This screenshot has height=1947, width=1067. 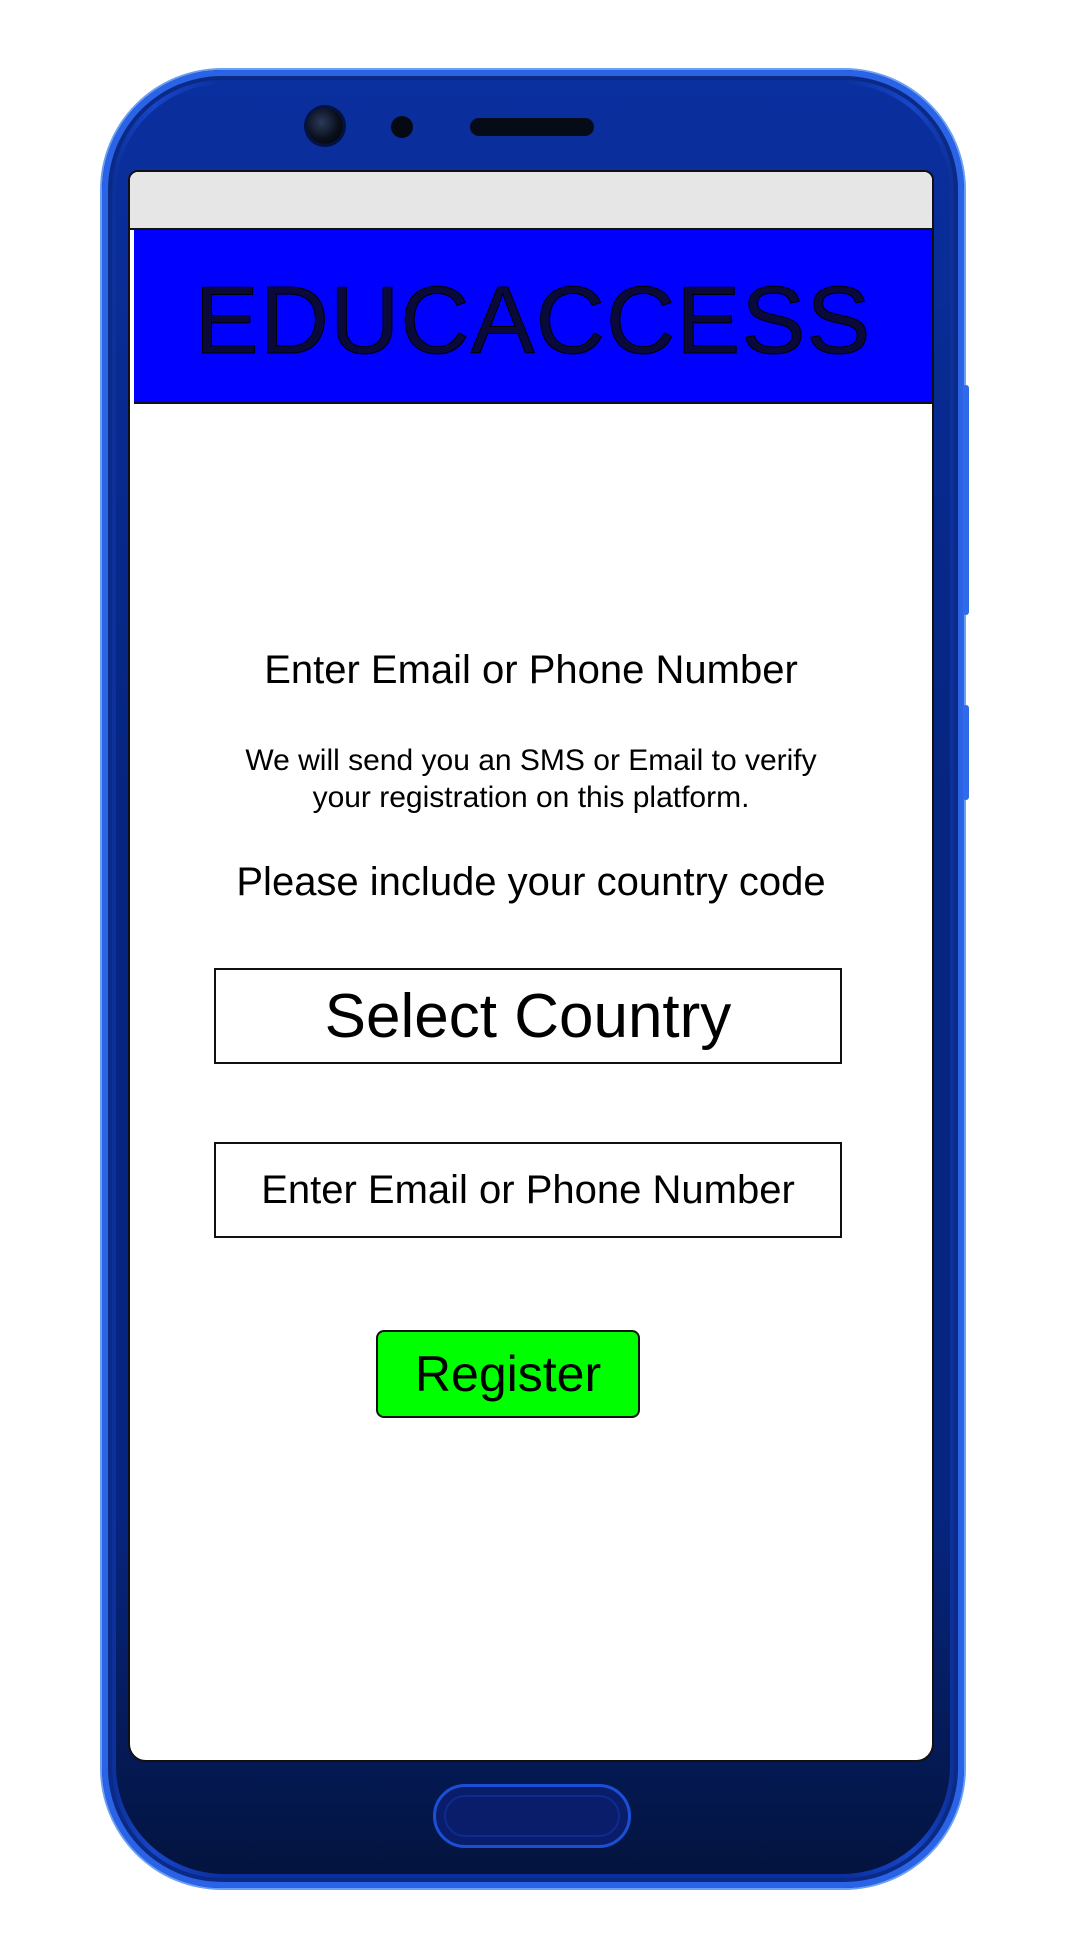 What do you see at coordinates (532, 1816) in the screenshot?
I see `home-button-icon` at bounding box center [532, 1816].